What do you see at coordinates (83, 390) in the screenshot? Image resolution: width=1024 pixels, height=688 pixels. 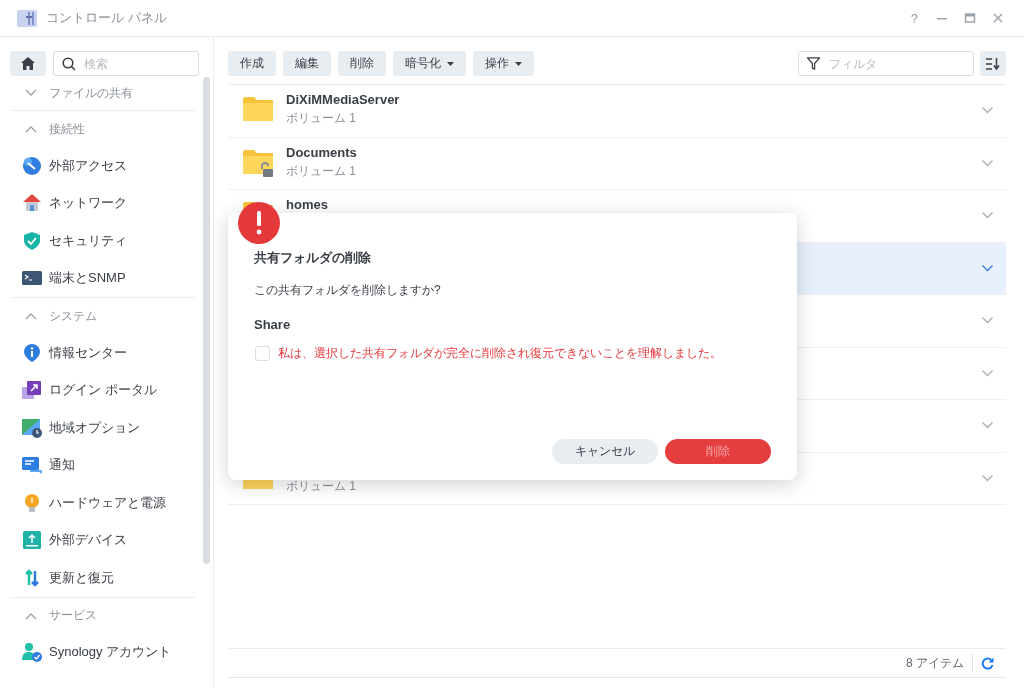 I see `sidebar-item: ログイン ポータル` at bounding box center [83, 390].